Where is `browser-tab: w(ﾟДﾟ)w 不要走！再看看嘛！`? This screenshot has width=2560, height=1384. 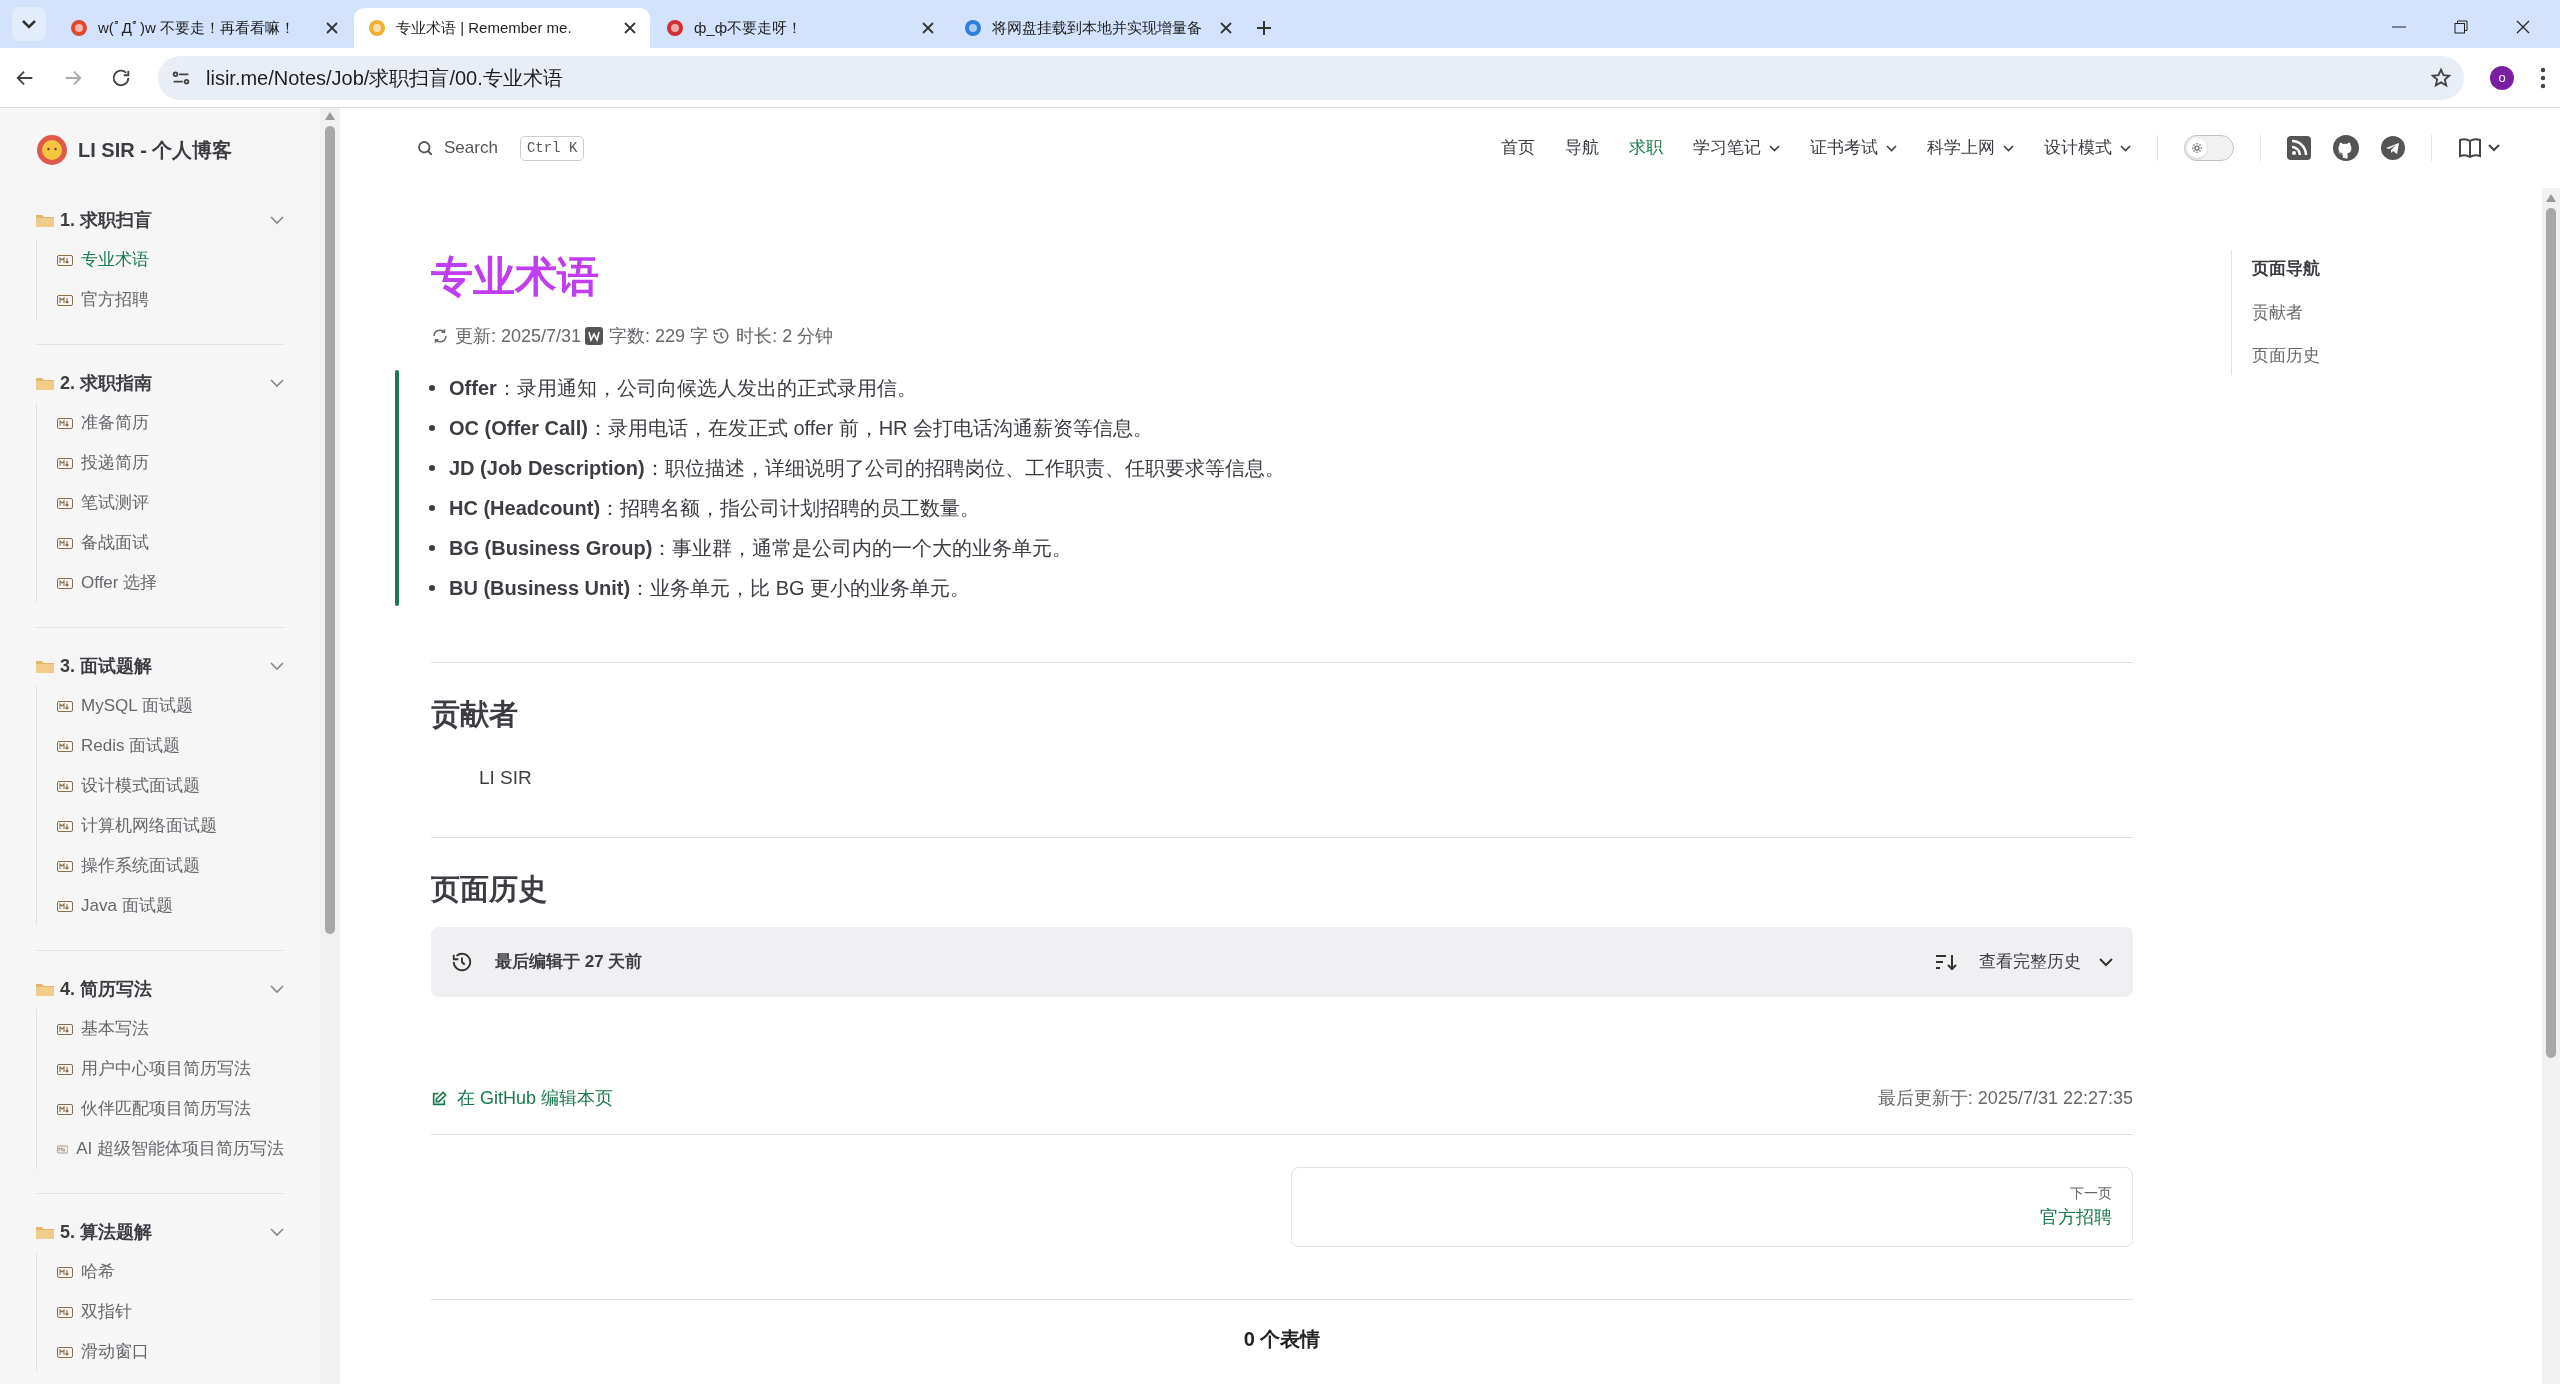
browser-tab: w(ﾟДﾟ)w 不要走！再看看嘛！ is located at coordinates (204, 28).